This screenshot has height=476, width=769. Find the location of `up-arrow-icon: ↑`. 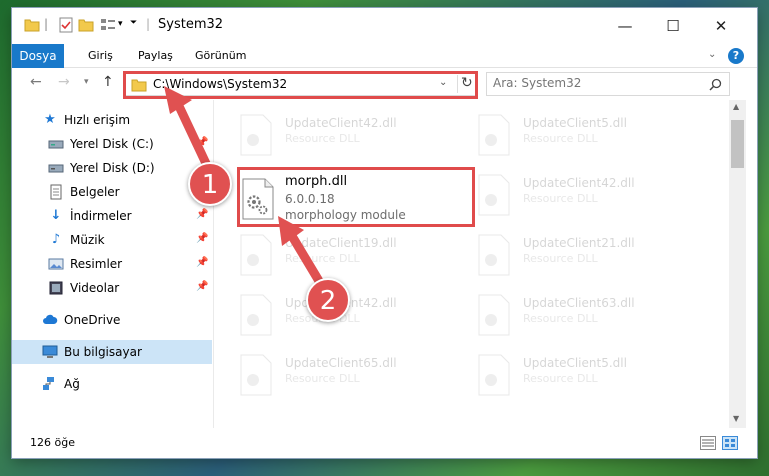

up-arrow-icon: ↑ is located at coordinates (108, 82).